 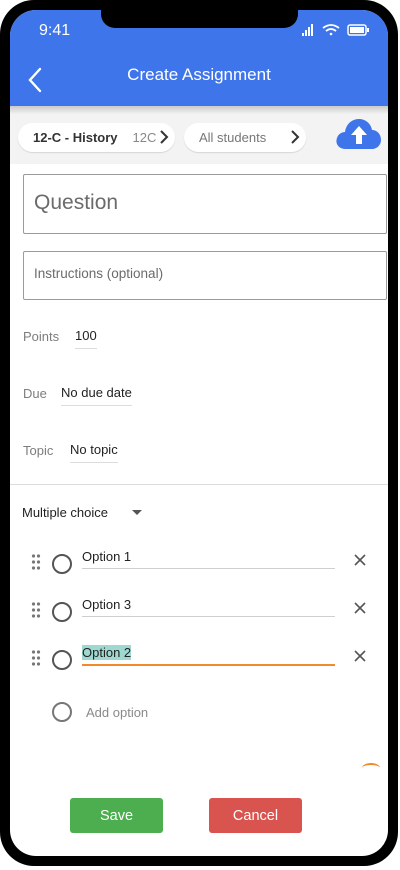 What do you see at coordinates (199, 110) in the screenshot?
I see `app-bar-shadow` at bounding box center [199, 110].